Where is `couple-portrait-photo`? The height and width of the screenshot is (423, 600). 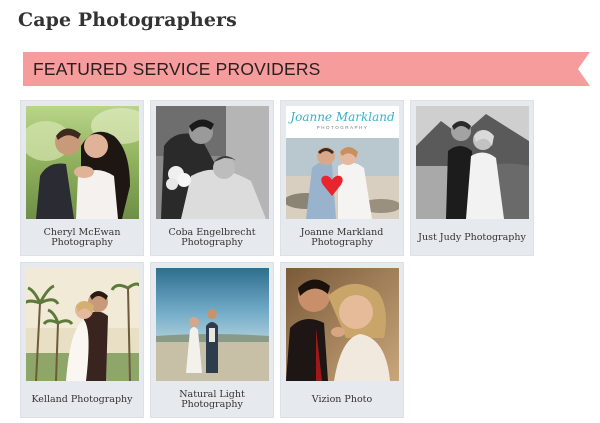 couple-portrait-photo is located at coordinates (342, 324).